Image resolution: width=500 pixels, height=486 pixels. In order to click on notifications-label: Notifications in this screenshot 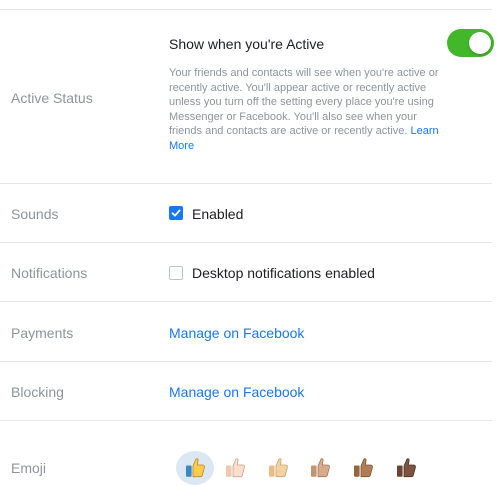, I will do `click(49, 273)`.